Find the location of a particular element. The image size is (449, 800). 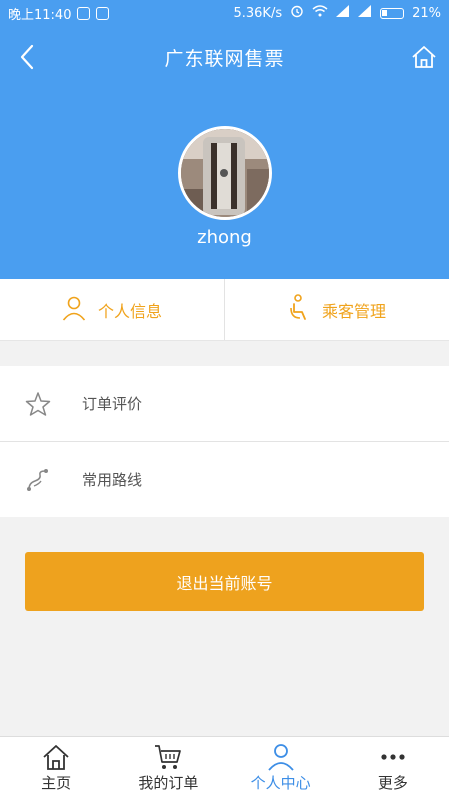

battery-icon is located at coordinates (392, 13).